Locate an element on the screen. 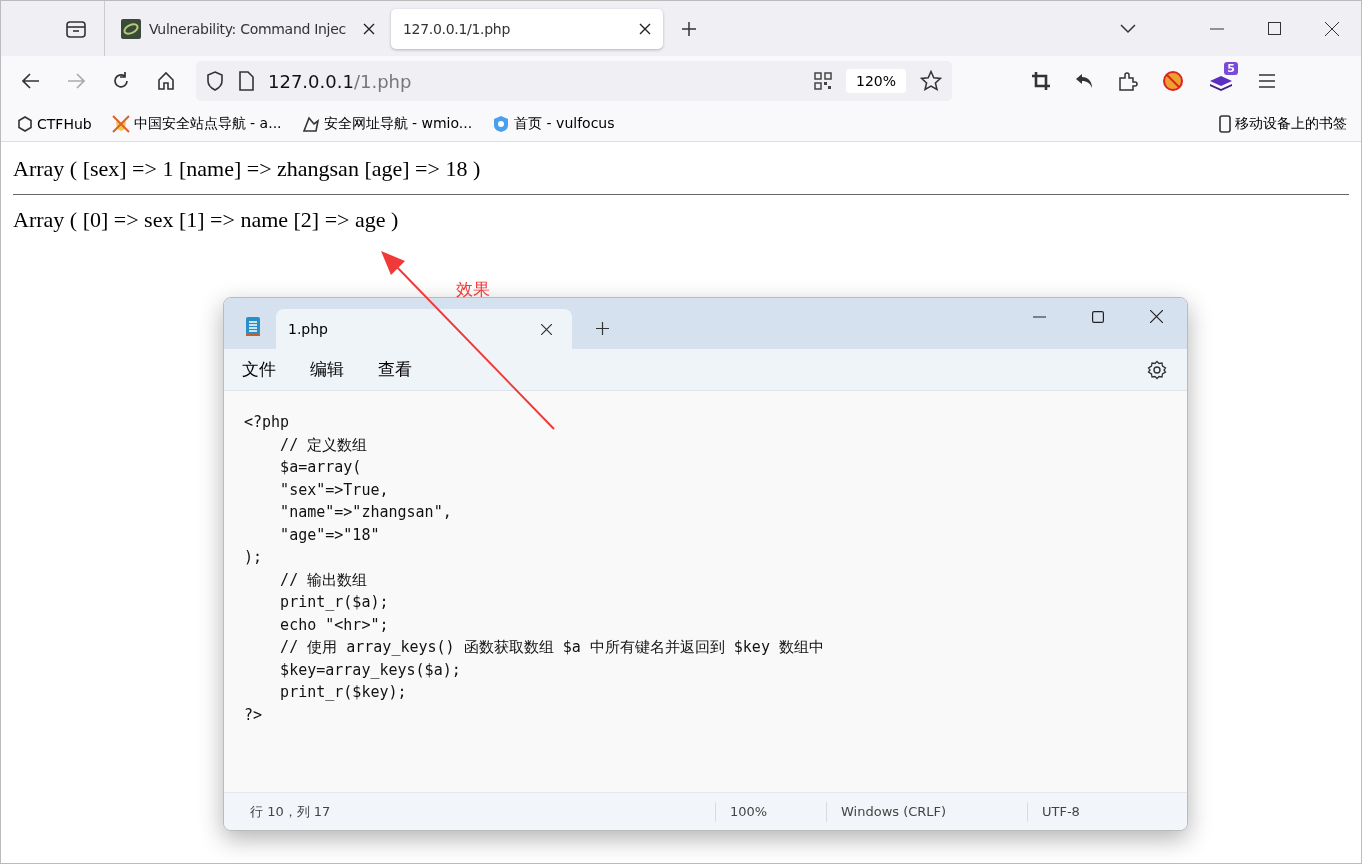  tab-title: 1.php is located at coordinates (308, 329).